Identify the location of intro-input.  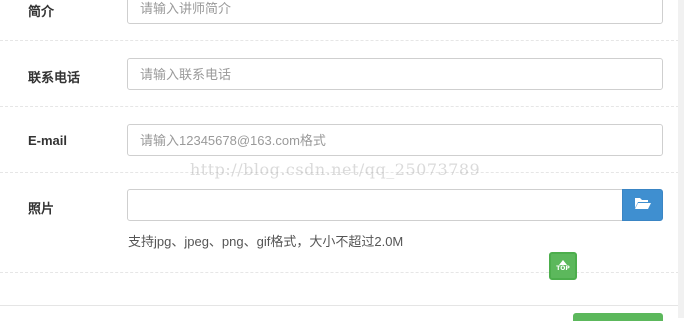
(395, 12).